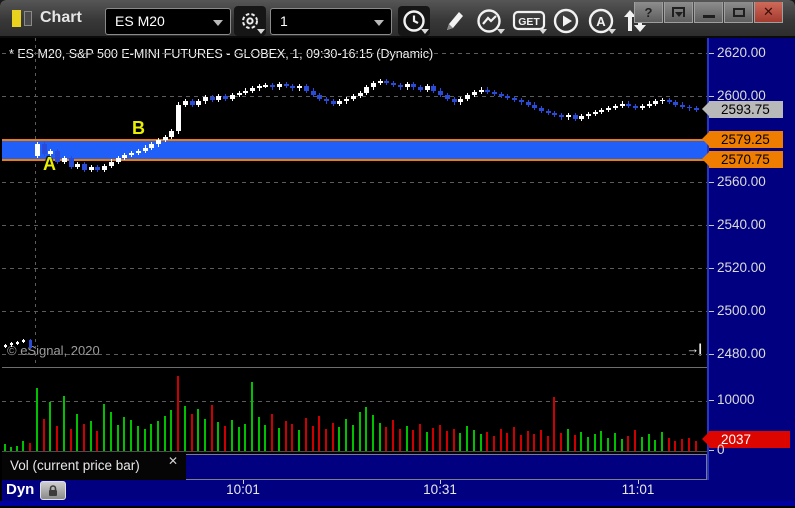  What do you see at coordinates (601, 21) in the screenshot?
I see `alerts-button: A` at bounding box center [601, 21].